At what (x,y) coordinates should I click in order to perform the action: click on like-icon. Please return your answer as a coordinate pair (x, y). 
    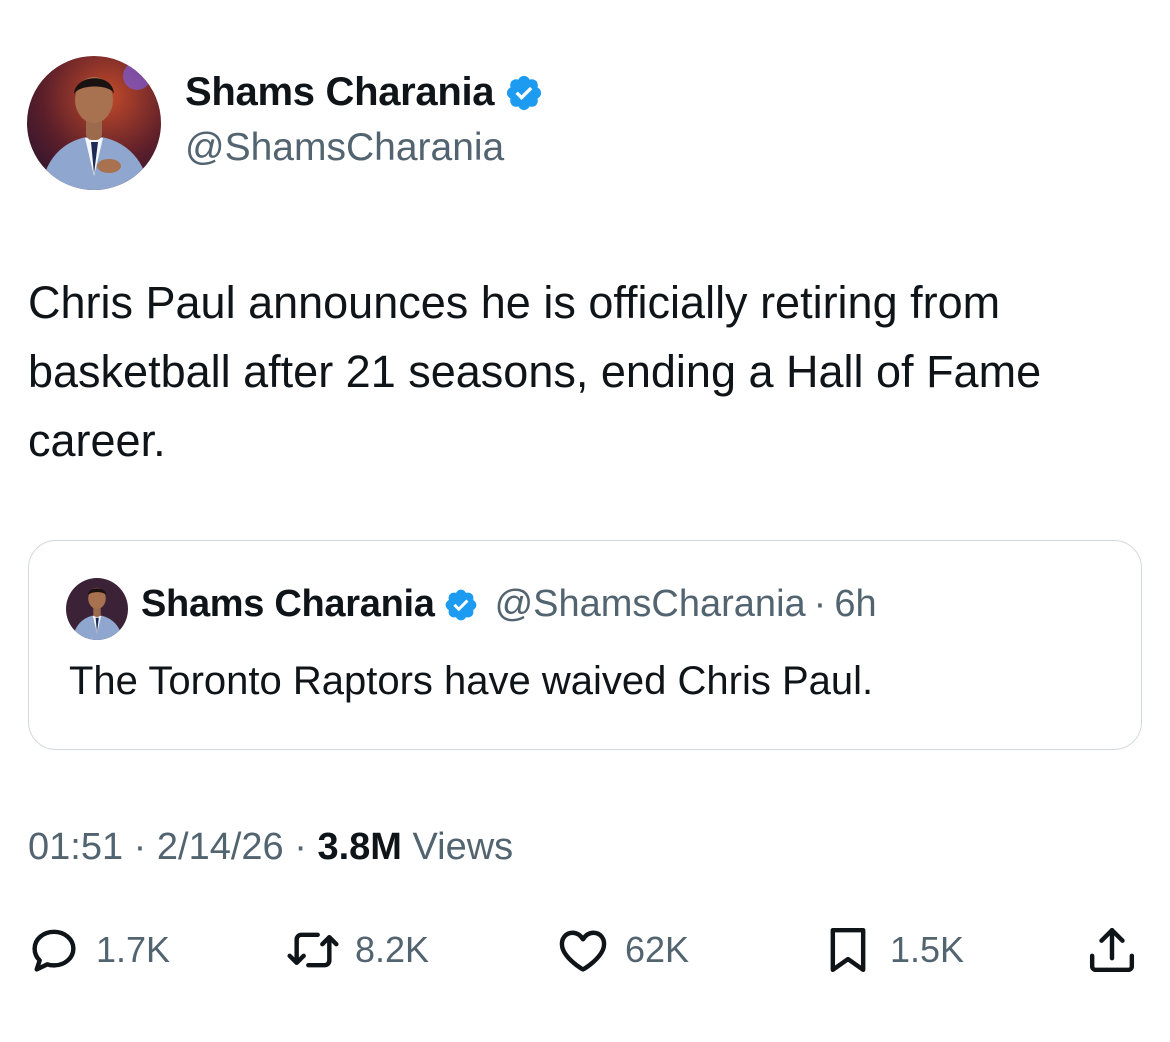
    Looking at the image, I should click on (583, 951).